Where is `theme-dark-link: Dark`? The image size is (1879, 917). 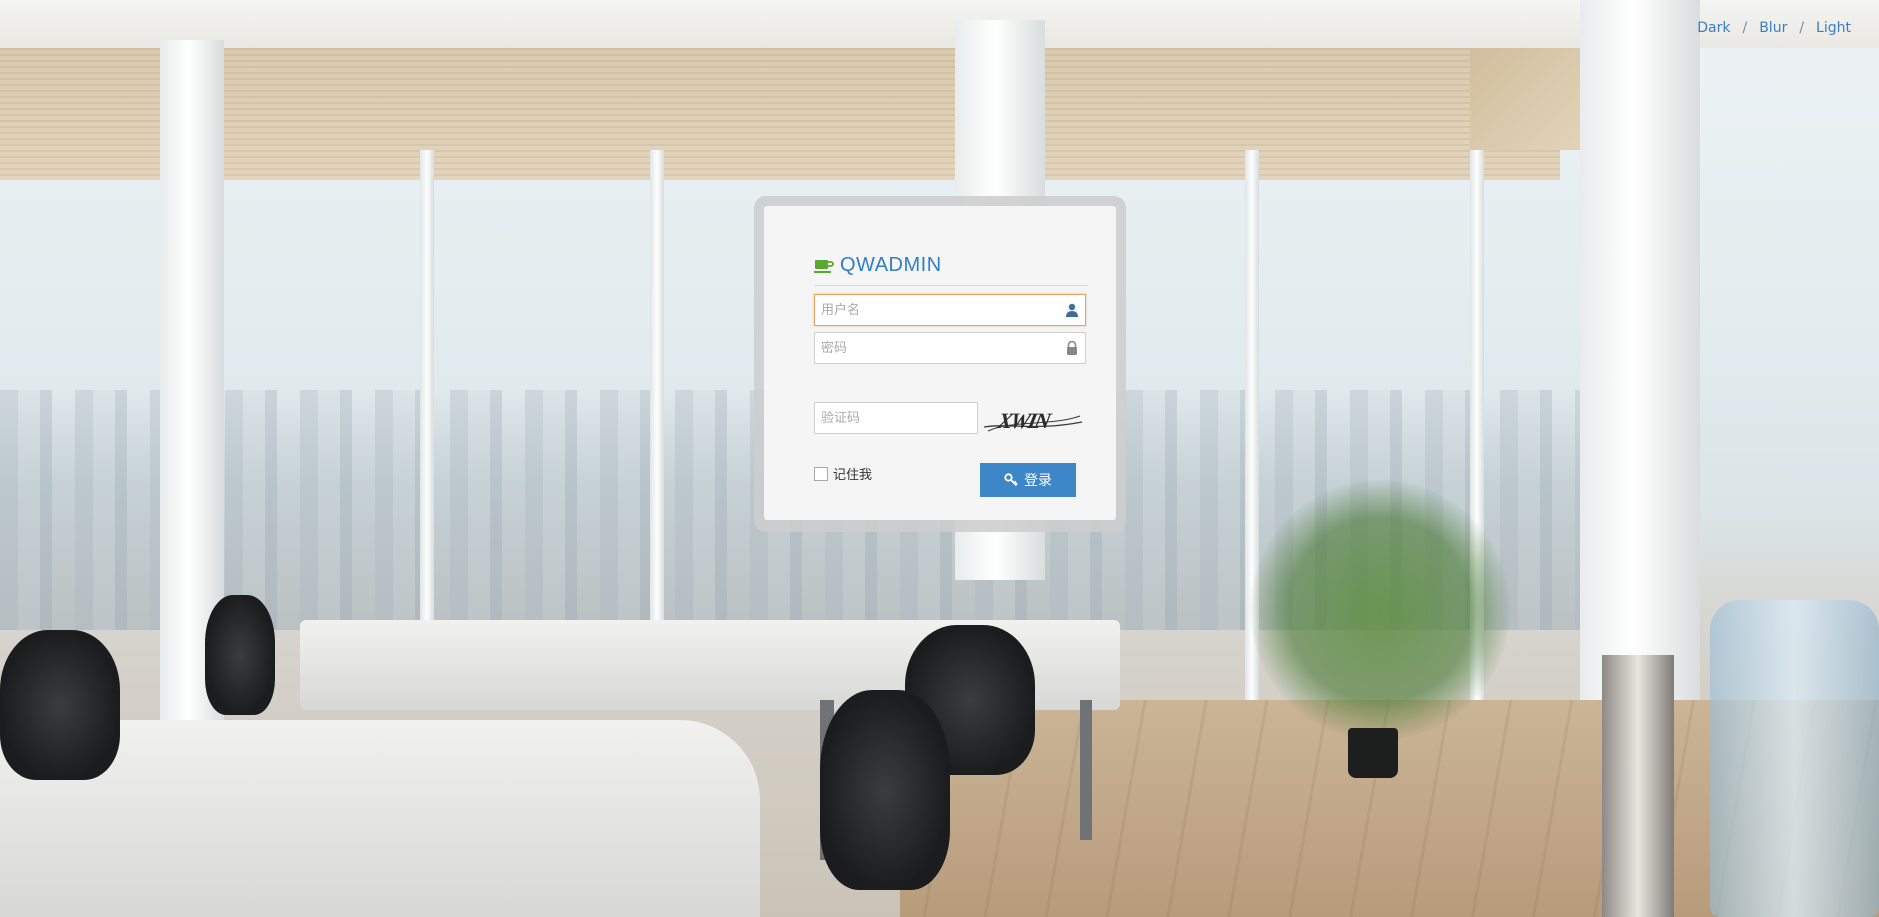
theme-dark-link: Dark is located at coordinates (1713, 28).